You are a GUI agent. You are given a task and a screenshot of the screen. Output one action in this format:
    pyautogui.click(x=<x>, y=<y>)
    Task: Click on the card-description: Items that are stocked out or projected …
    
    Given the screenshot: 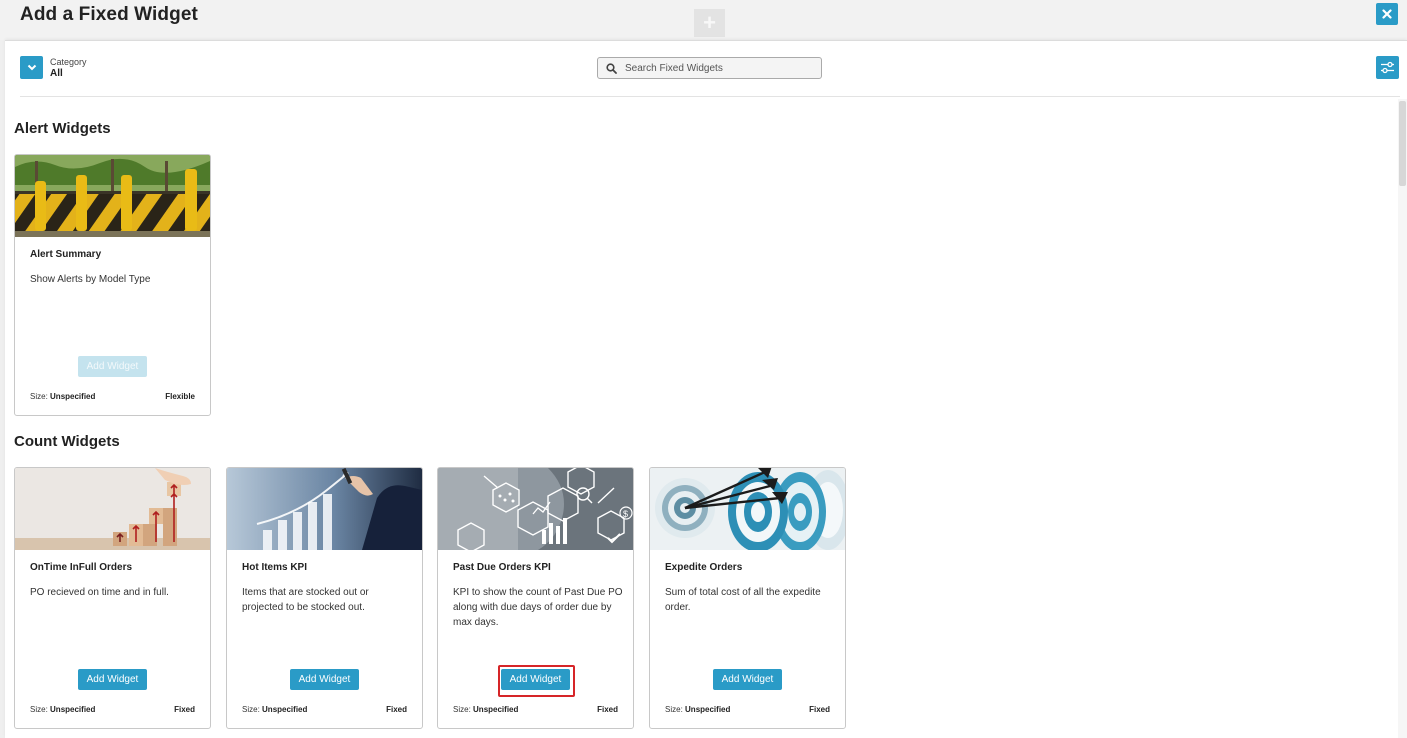 What is the action you would take?
    pyautogui.click(x=305, y=600)
    